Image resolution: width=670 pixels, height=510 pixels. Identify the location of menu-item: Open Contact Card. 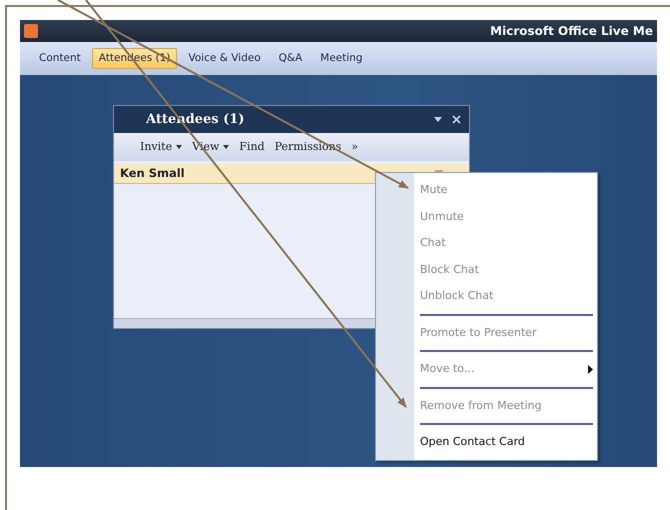
(506, 442).